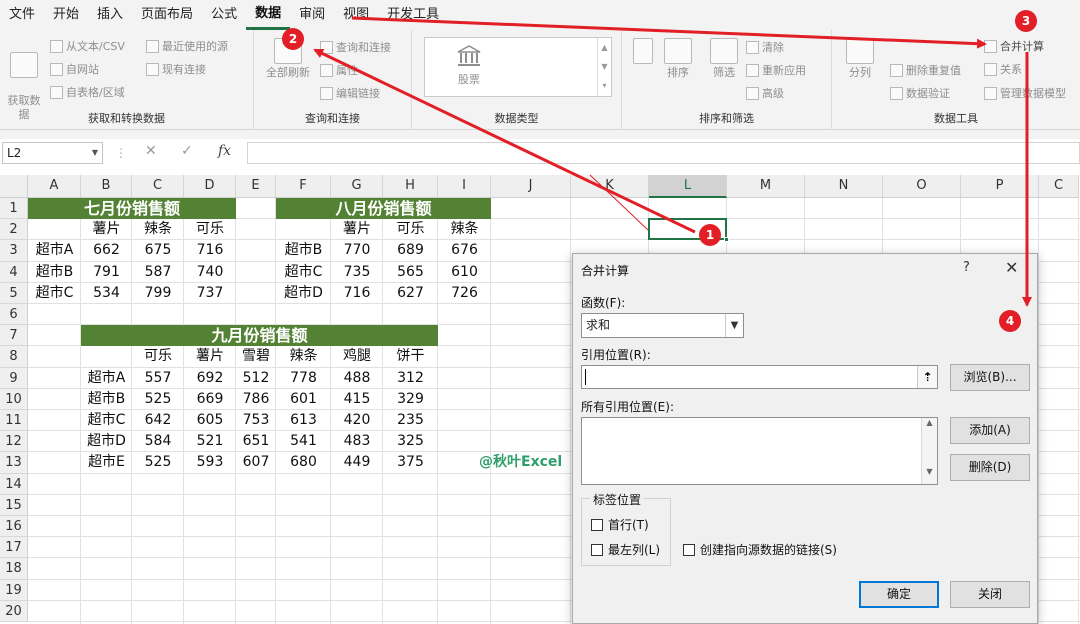  I want to click on menu-file: 文件, so click(22, 15).